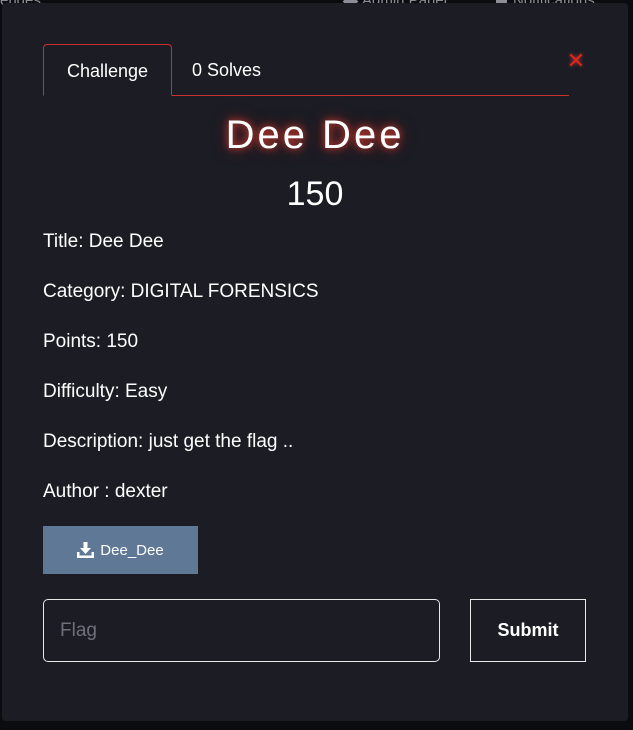  I want to click on submit-button: Submit, so click(528, 630).